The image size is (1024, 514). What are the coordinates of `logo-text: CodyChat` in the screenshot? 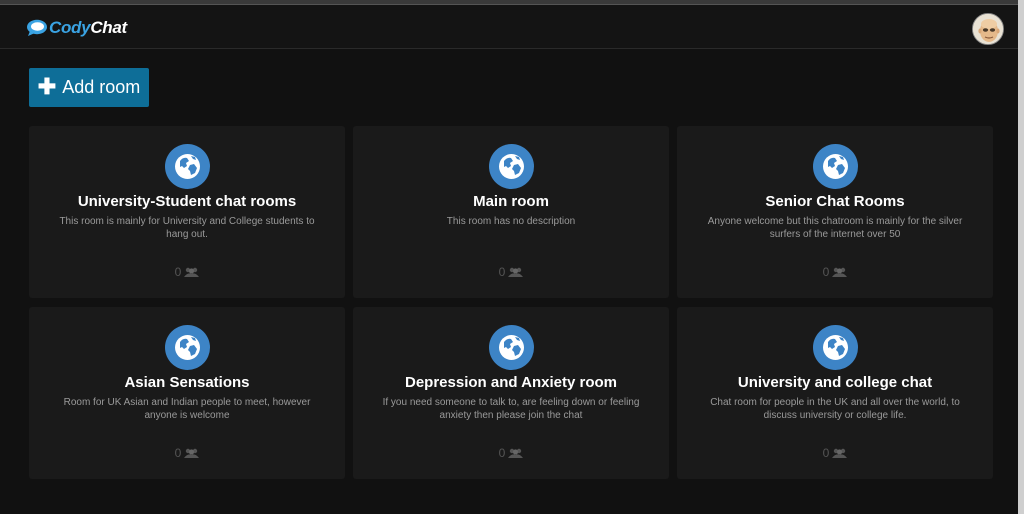 It's located at (88, 27).